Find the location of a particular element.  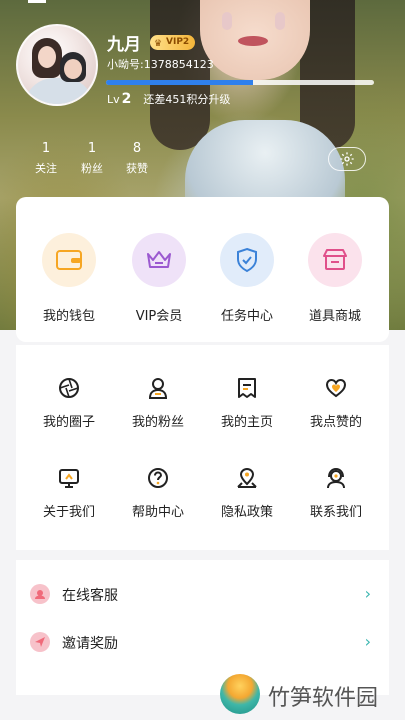

help-icon is located at coordinates (158, 478).